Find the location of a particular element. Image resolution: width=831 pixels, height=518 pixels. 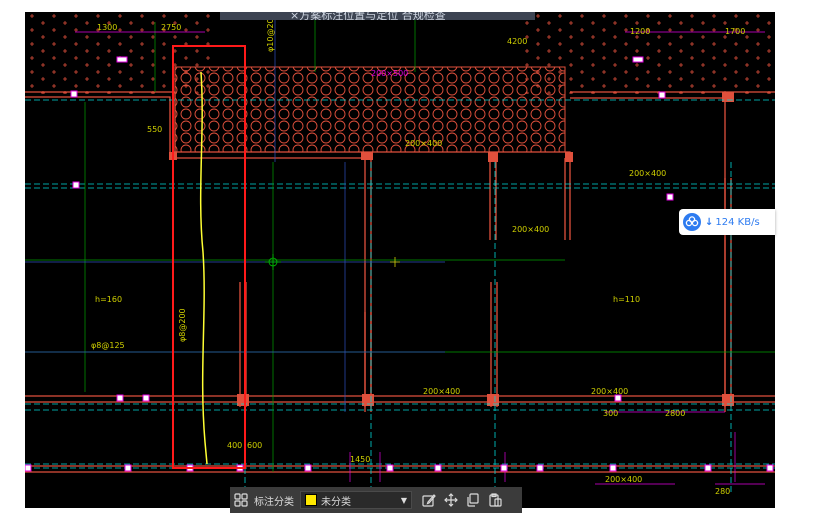

annotation-category-label: 标注分类 is located at coordinates (274, 502).